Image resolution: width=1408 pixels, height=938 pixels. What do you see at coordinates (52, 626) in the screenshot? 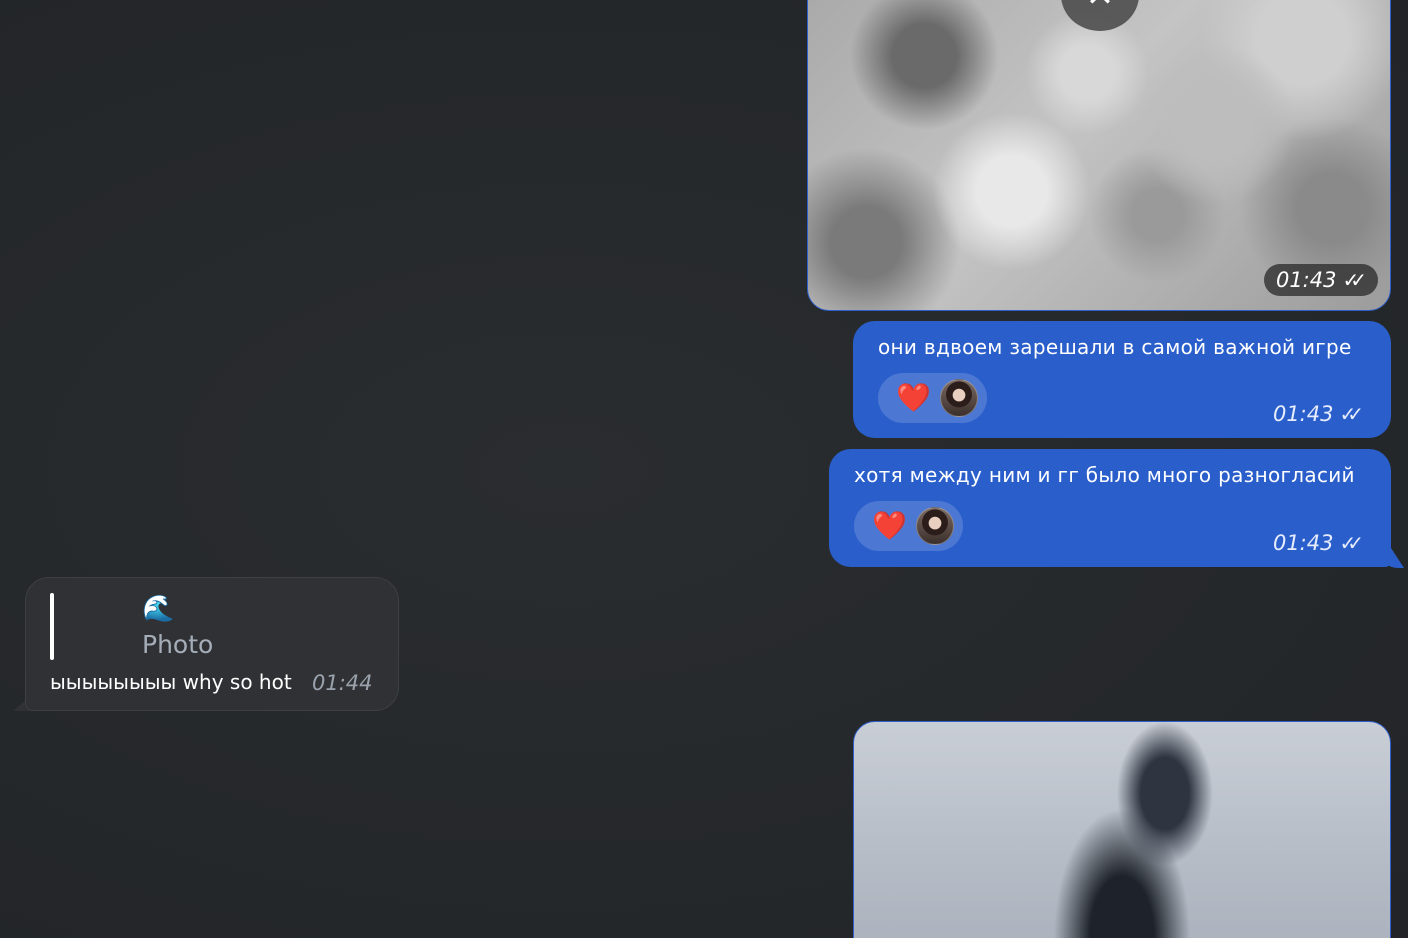
I see `reply-quote-bar` at bounding box center [52, 626].